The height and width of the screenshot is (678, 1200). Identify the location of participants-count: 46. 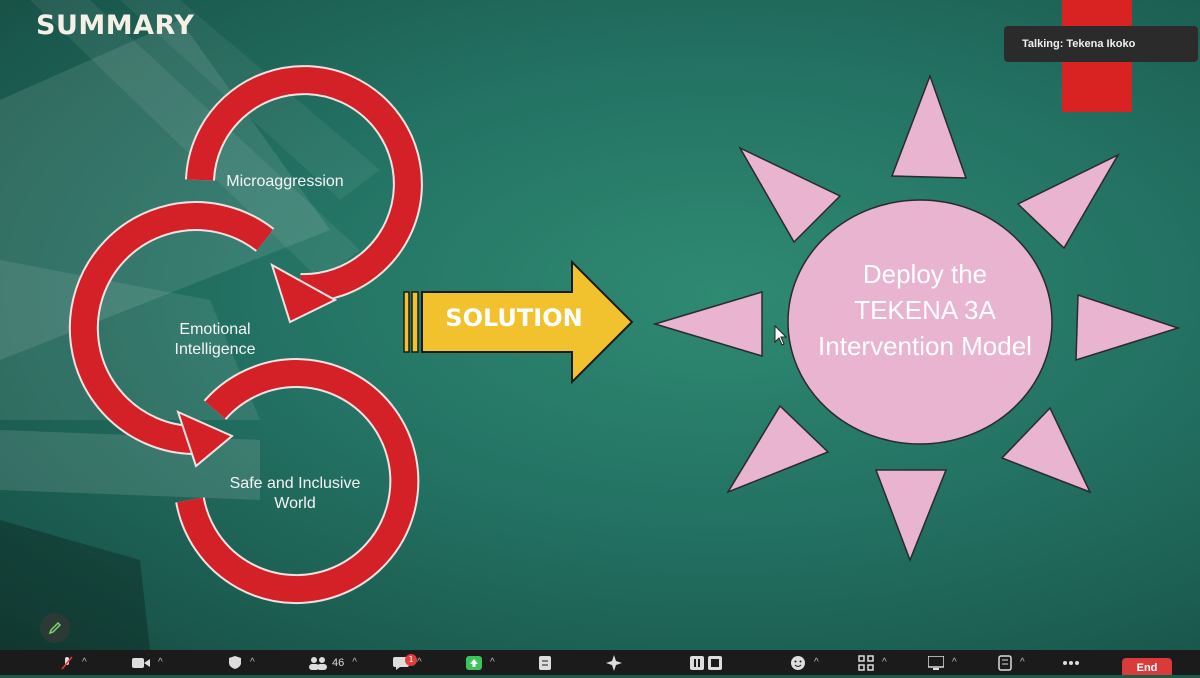
(338, 662).